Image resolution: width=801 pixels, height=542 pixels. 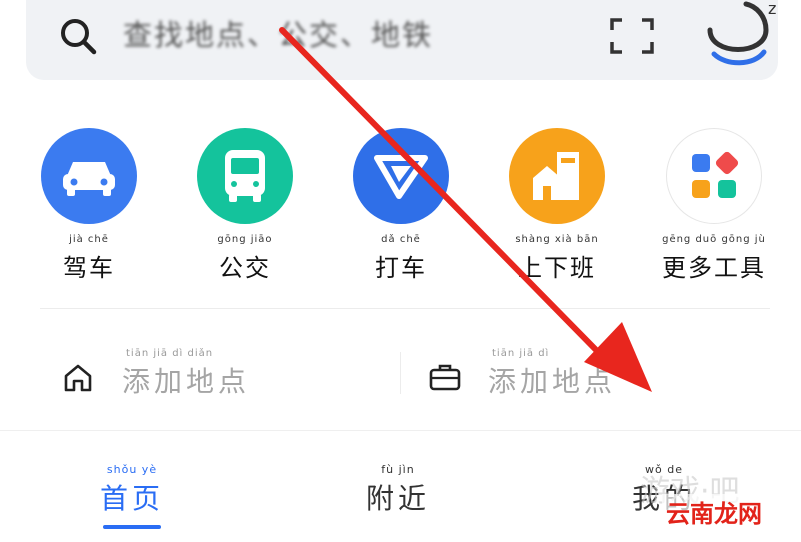 What do you see at coordinates (132, 469) in the screenshot?
I see `tab-pinyin: shǒu yè` at bounding box center [132, 469].